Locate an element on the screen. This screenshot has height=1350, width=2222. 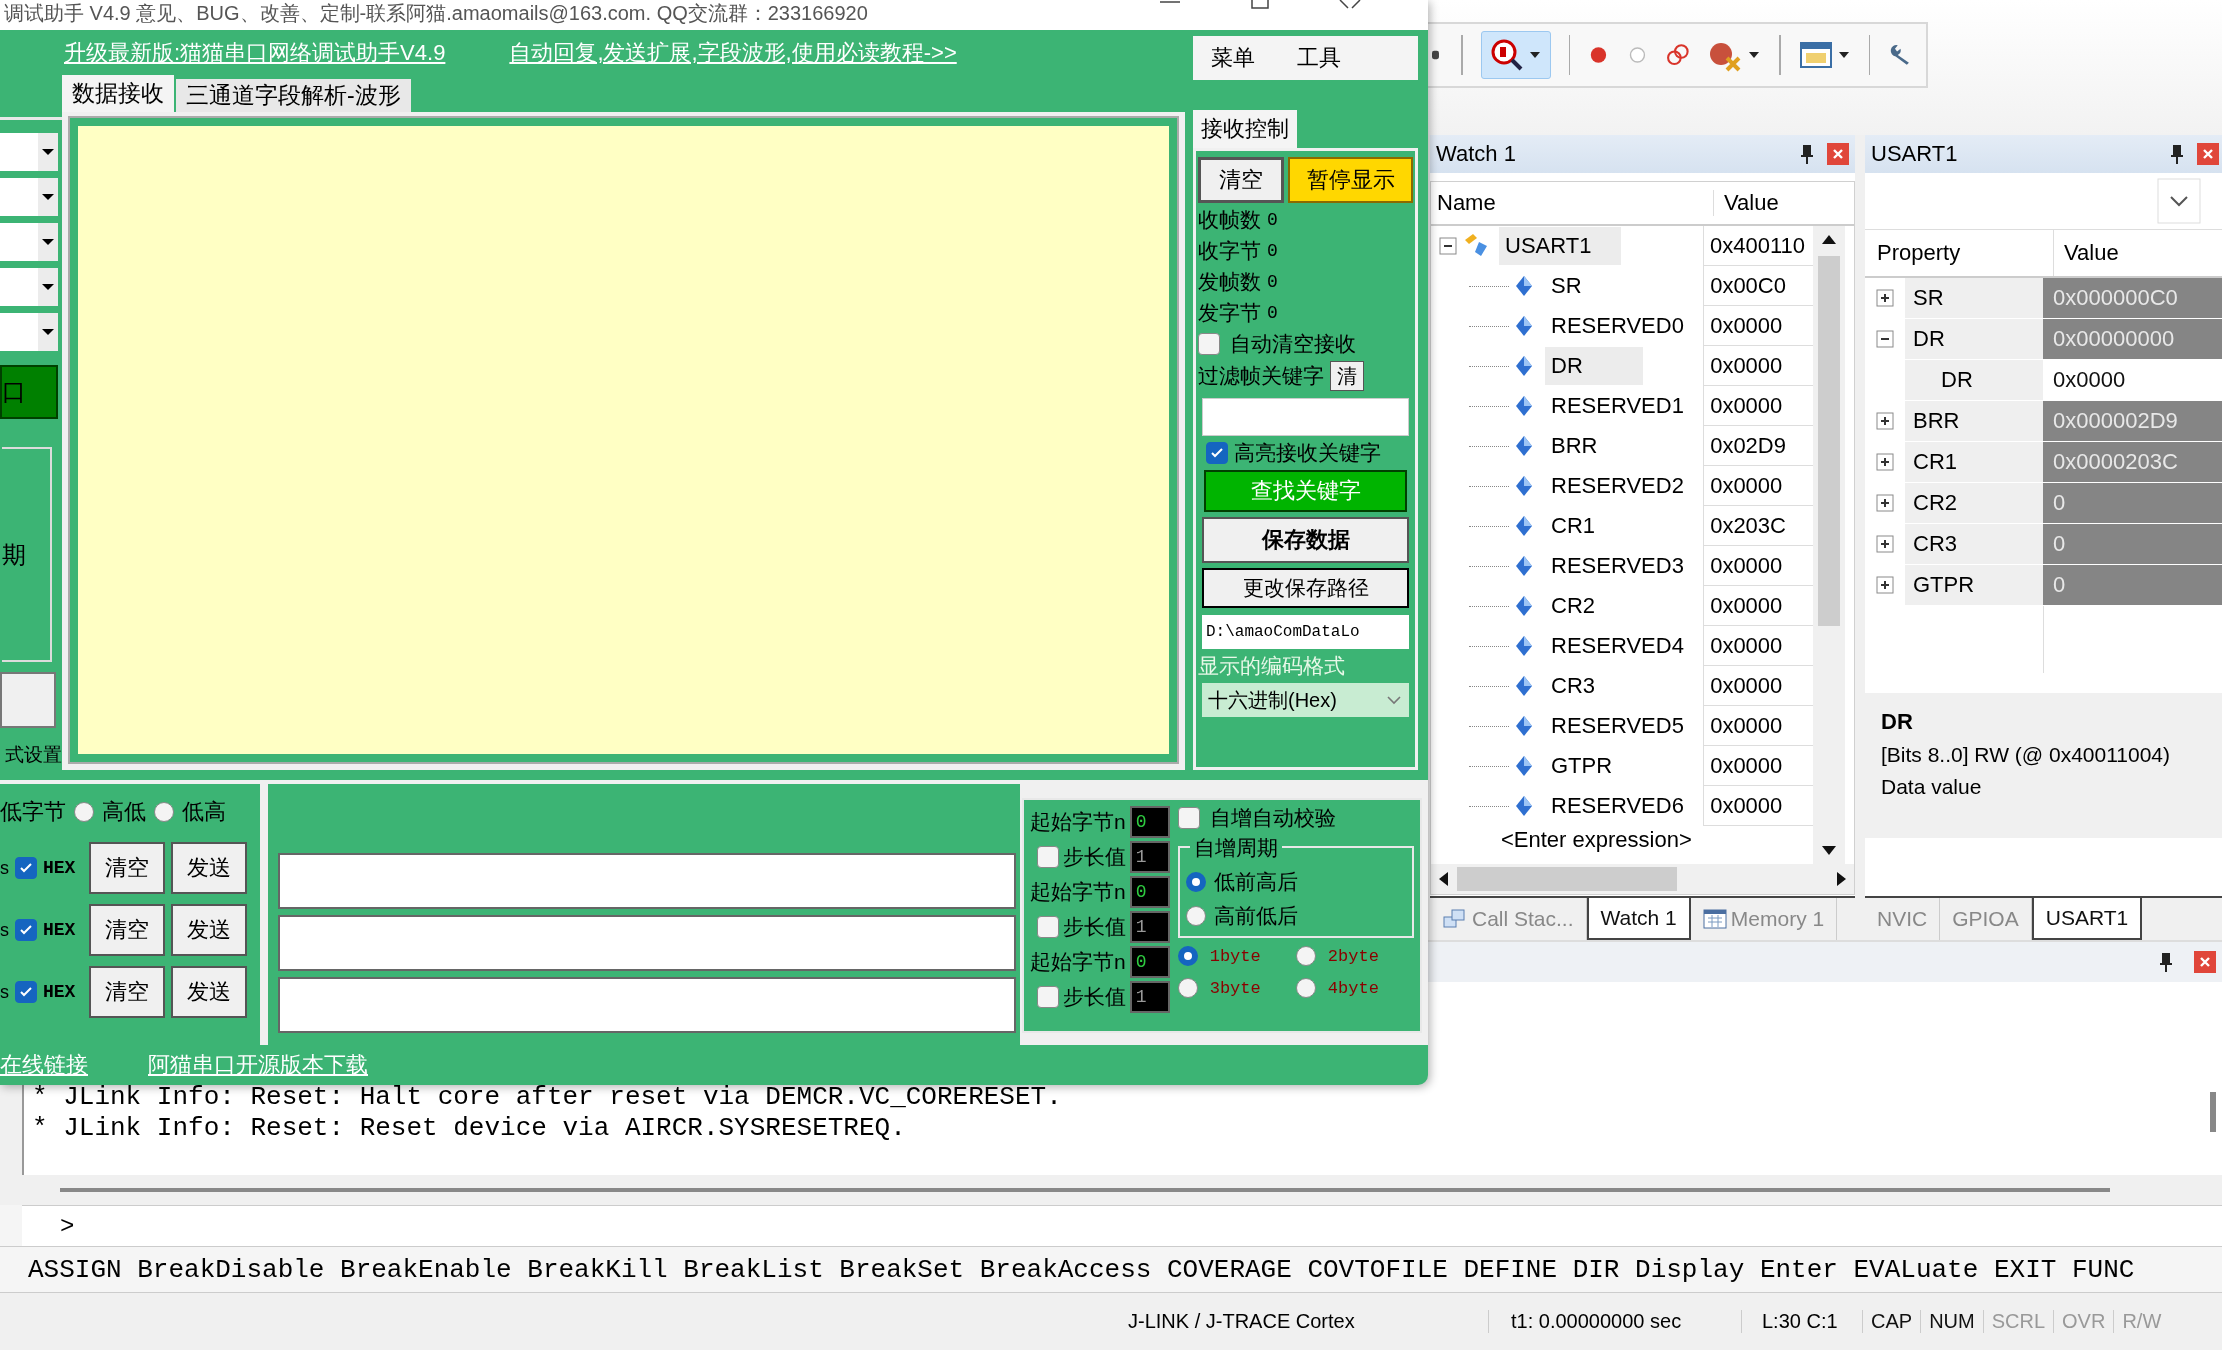
tree-item: CR2 is located at coordinates (1576, 606).